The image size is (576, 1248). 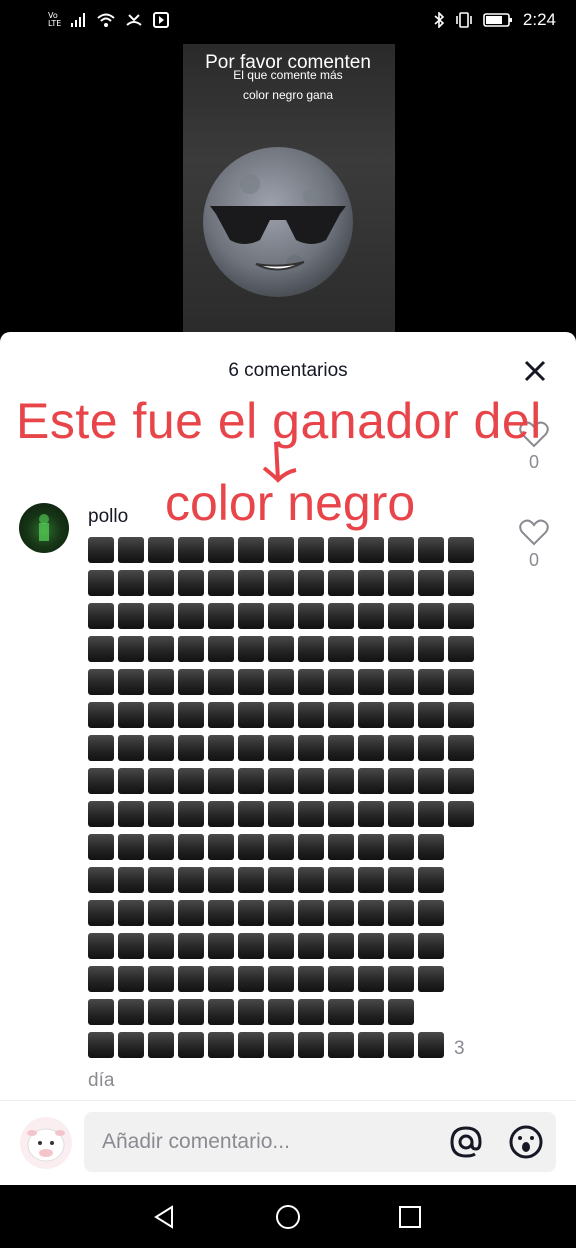 I want to click on commenter-avatar, so click(x=44, y=528).